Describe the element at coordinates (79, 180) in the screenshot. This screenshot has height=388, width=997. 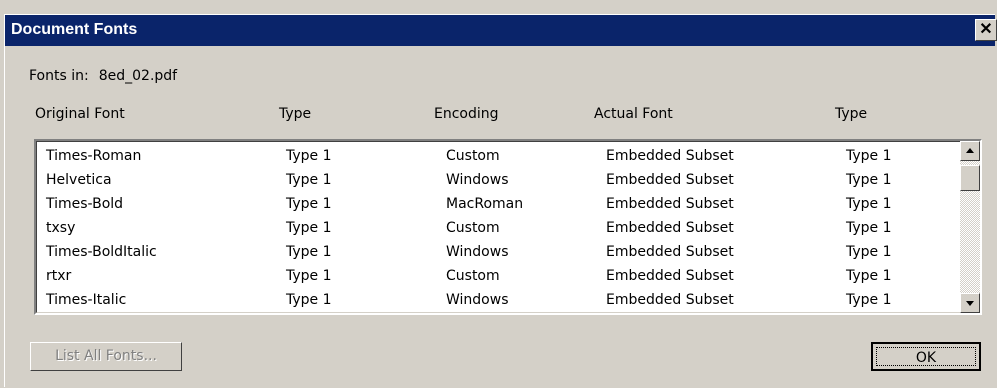
I see `cell-original-font: Helvetica` at that location.